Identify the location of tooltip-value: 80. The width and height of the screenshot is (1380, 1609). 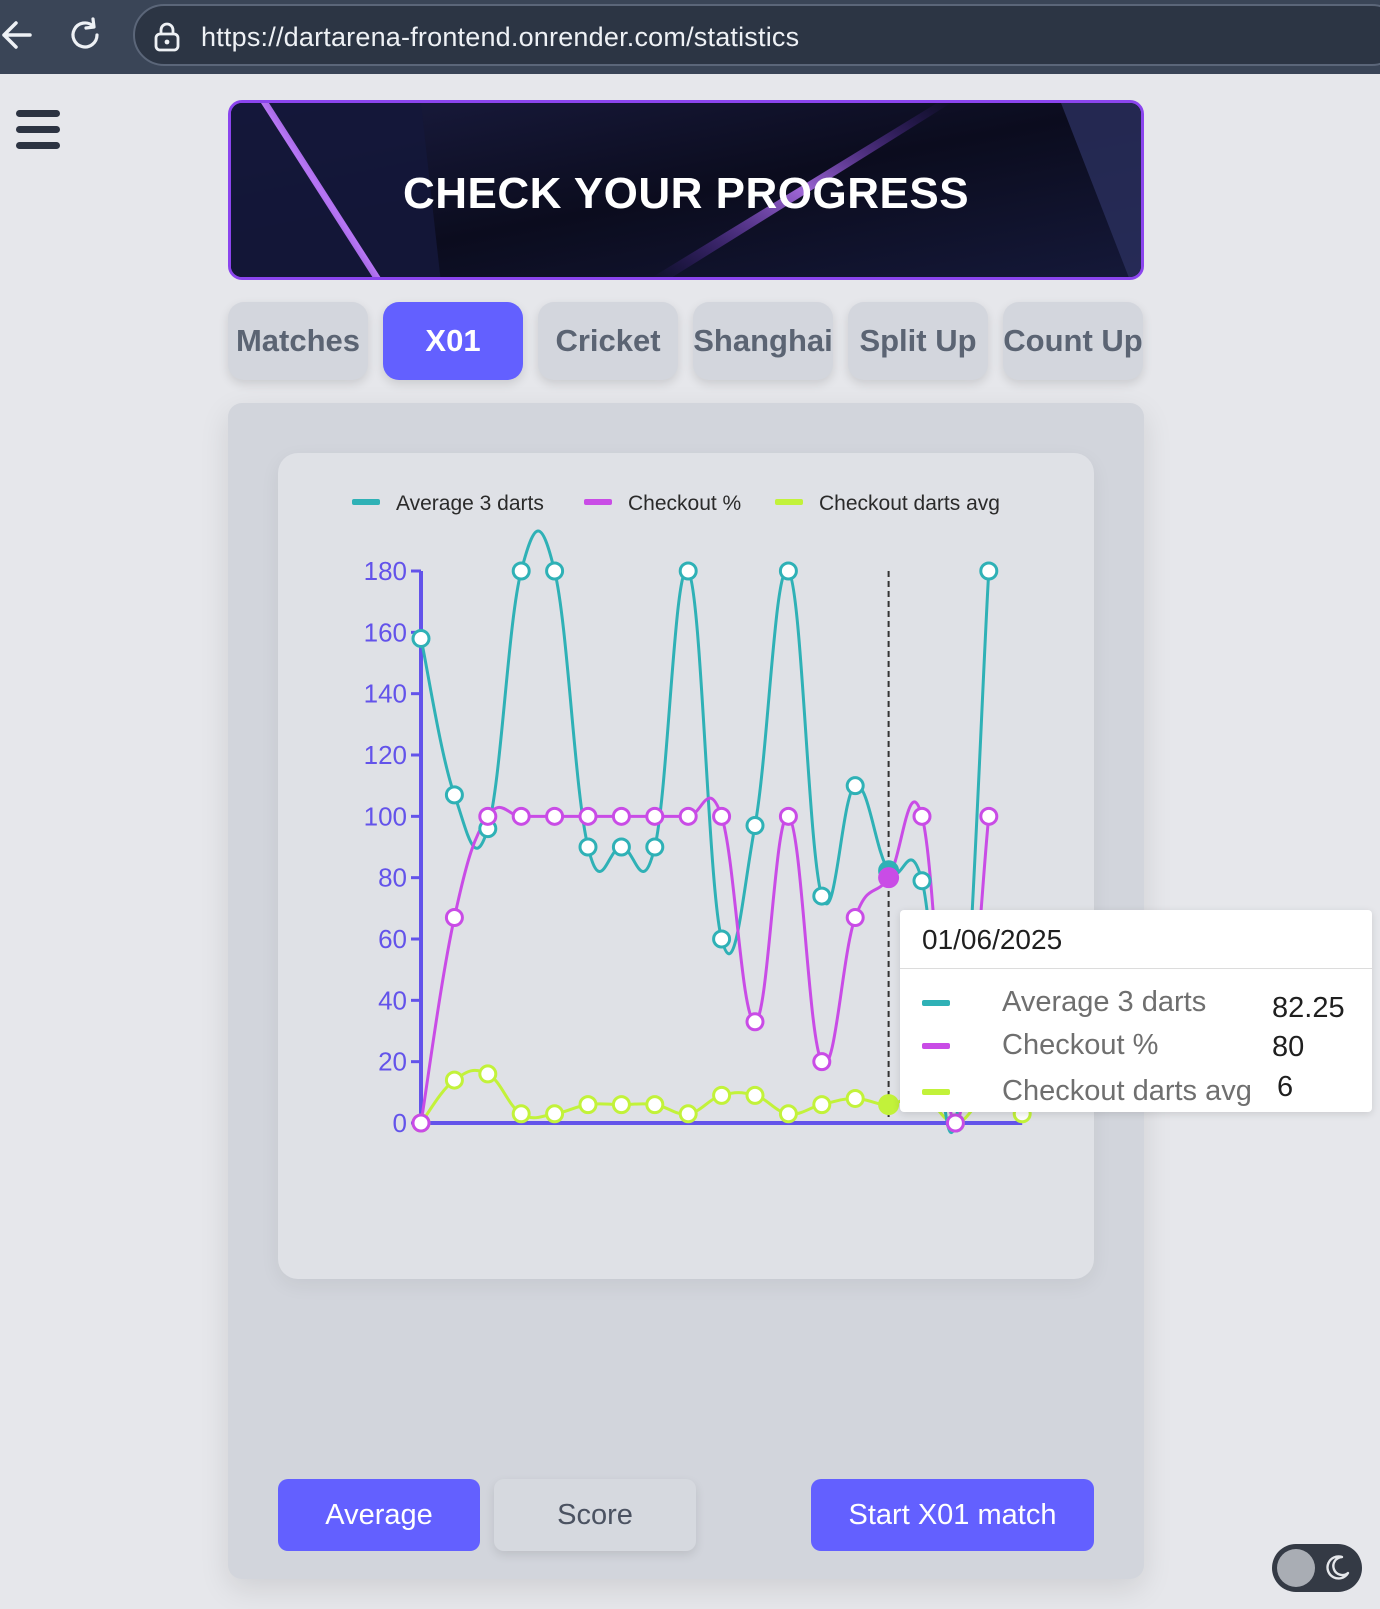
(1288, 1047).